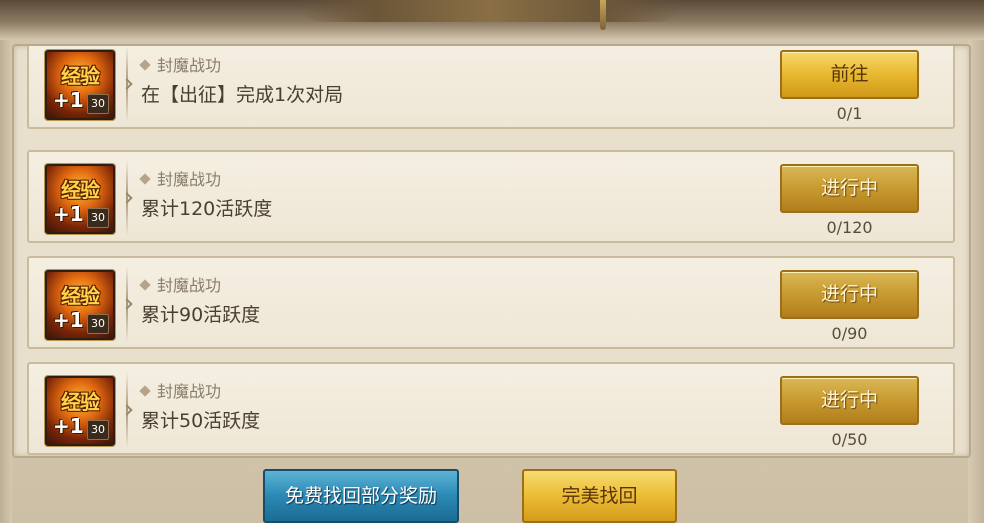  I want to click on task-progress: 0/1, so click(849, 113).